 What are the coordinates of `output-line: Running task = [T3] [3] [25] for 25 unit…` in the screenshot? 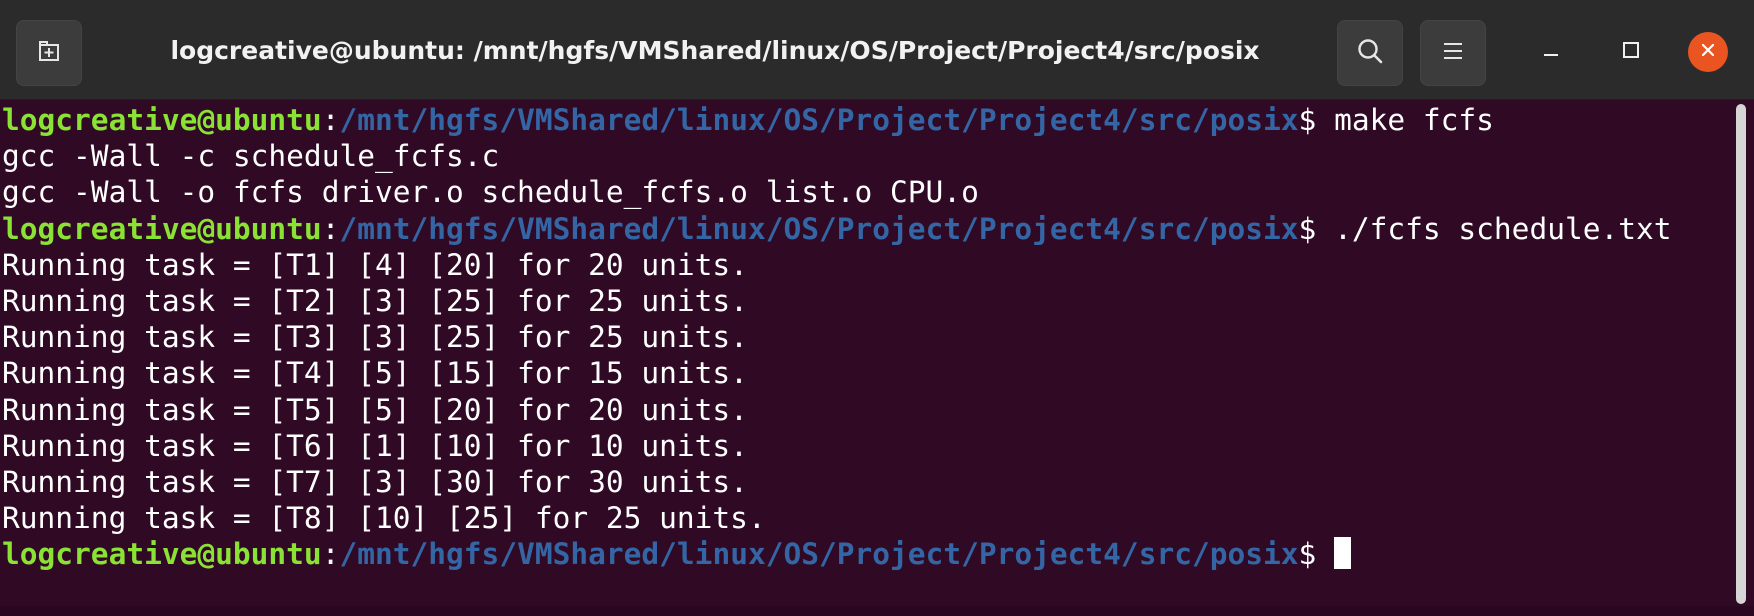 It's located at (868, 337).